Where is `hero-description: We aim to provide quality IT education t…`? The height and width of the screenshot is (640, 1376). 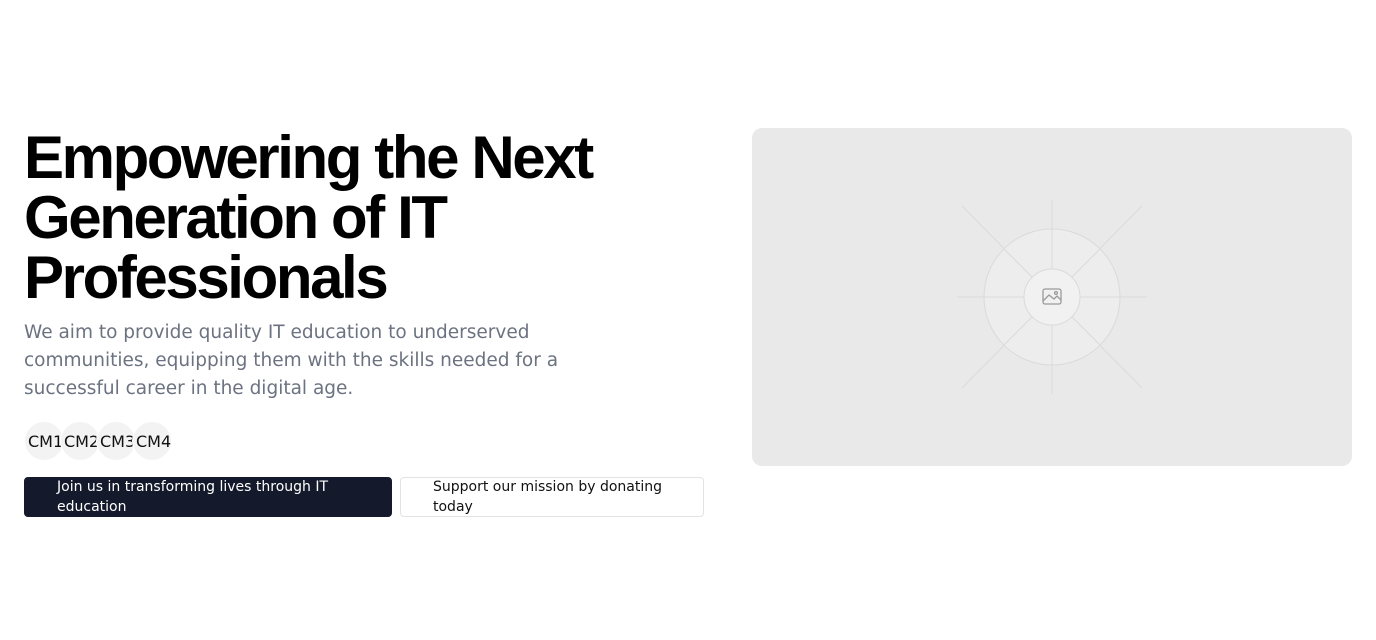 hero-description: We aim to provide quality IT education t… is located at coordinates (291, 360).